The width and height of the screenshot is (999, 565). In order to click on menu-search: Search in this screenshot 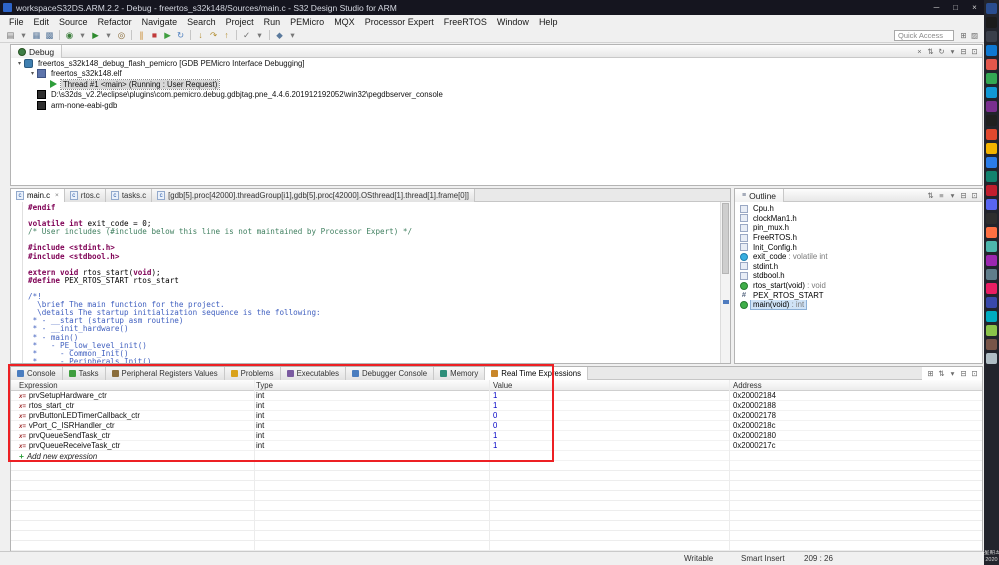, I will do `click(201, 22)`.